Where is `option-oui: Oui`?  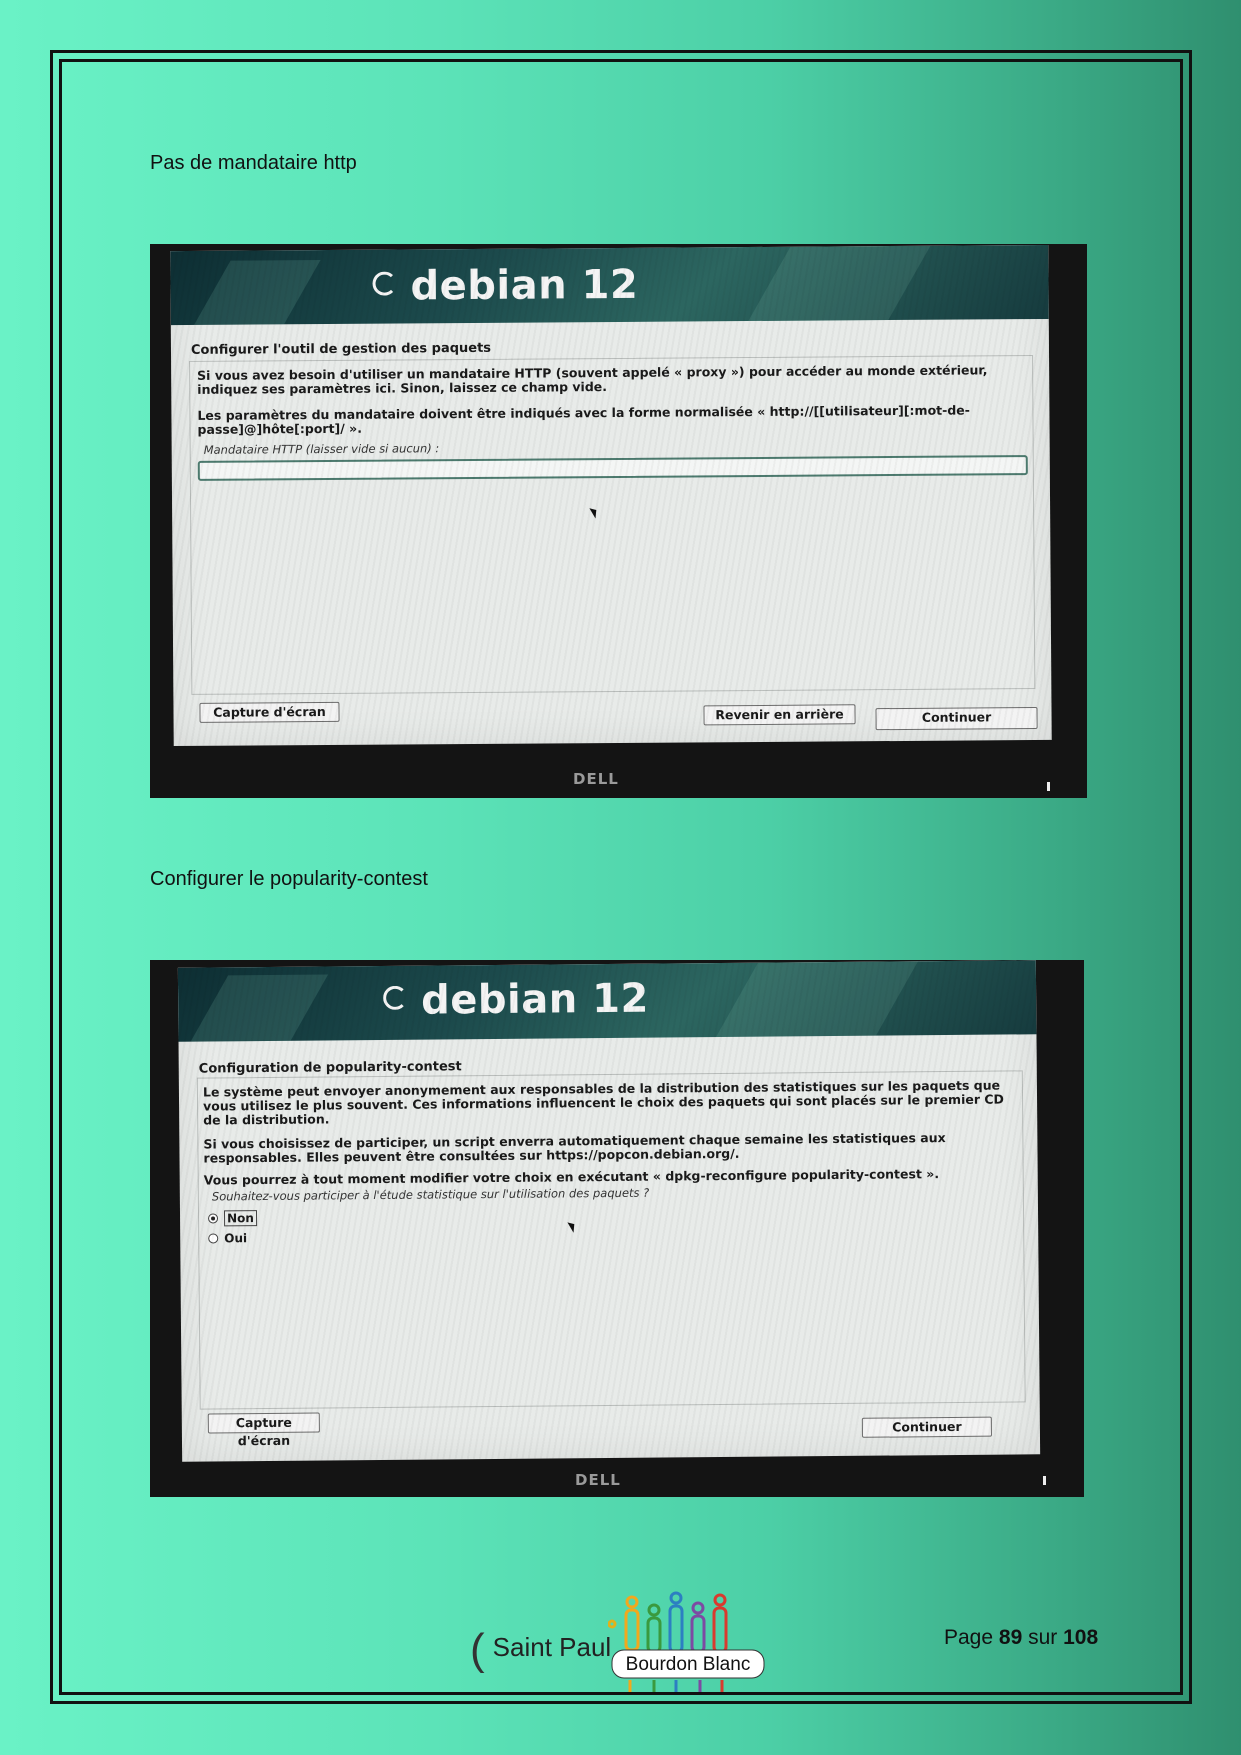 option-oui: Oui is located at coordinates (227, 1238).